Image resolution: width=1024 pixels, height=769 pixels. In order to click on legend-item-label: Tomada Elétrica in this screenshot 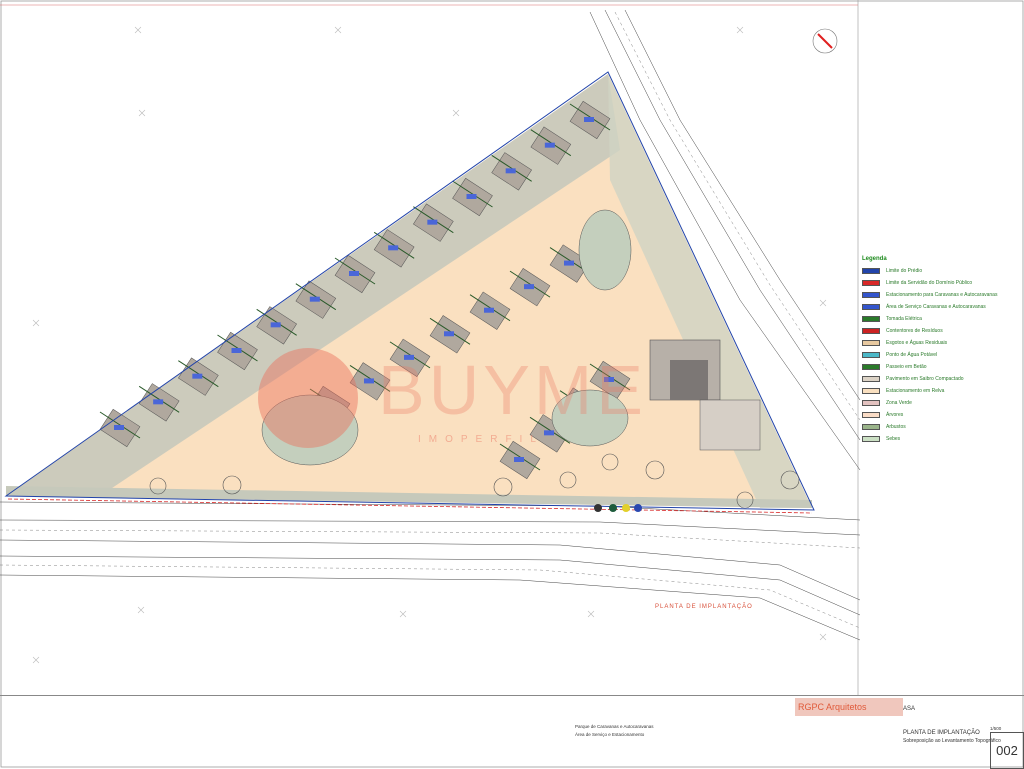, I will do `click(904, 319)`.